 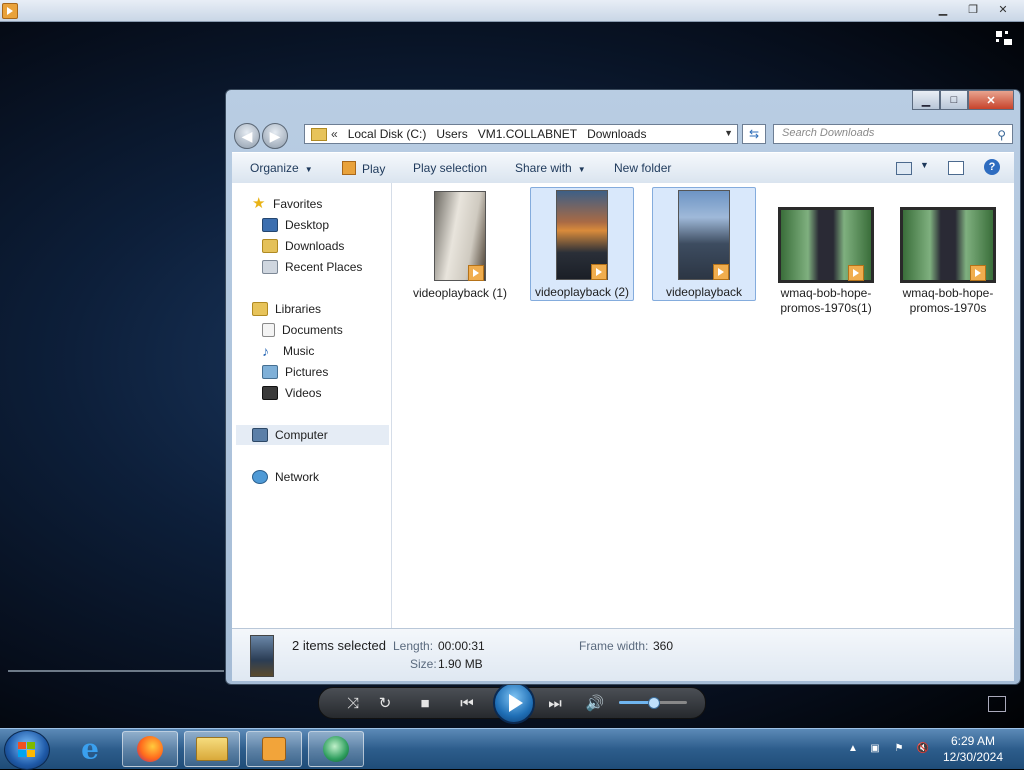 I want to click on forward-button: ▶, so click(x=275, y=136).